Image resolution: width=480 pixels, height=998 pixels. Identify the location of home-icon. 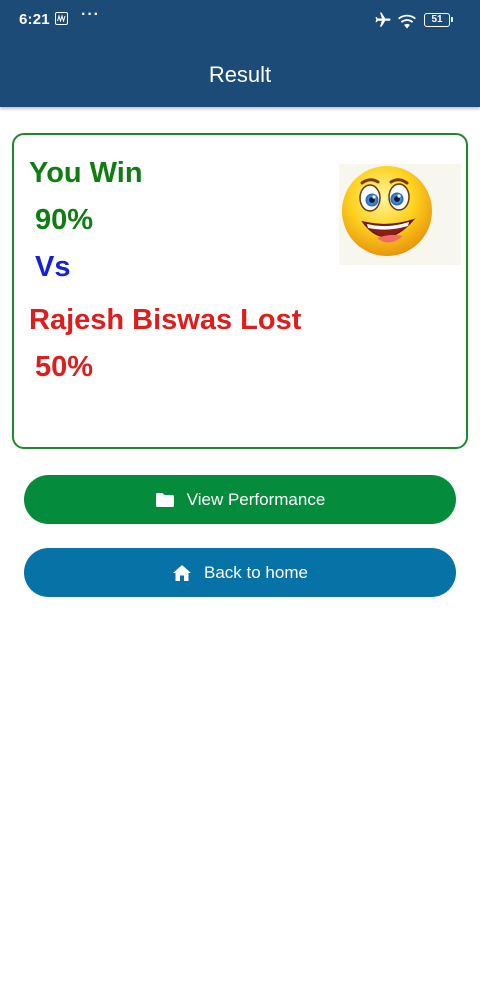
(182, 573).